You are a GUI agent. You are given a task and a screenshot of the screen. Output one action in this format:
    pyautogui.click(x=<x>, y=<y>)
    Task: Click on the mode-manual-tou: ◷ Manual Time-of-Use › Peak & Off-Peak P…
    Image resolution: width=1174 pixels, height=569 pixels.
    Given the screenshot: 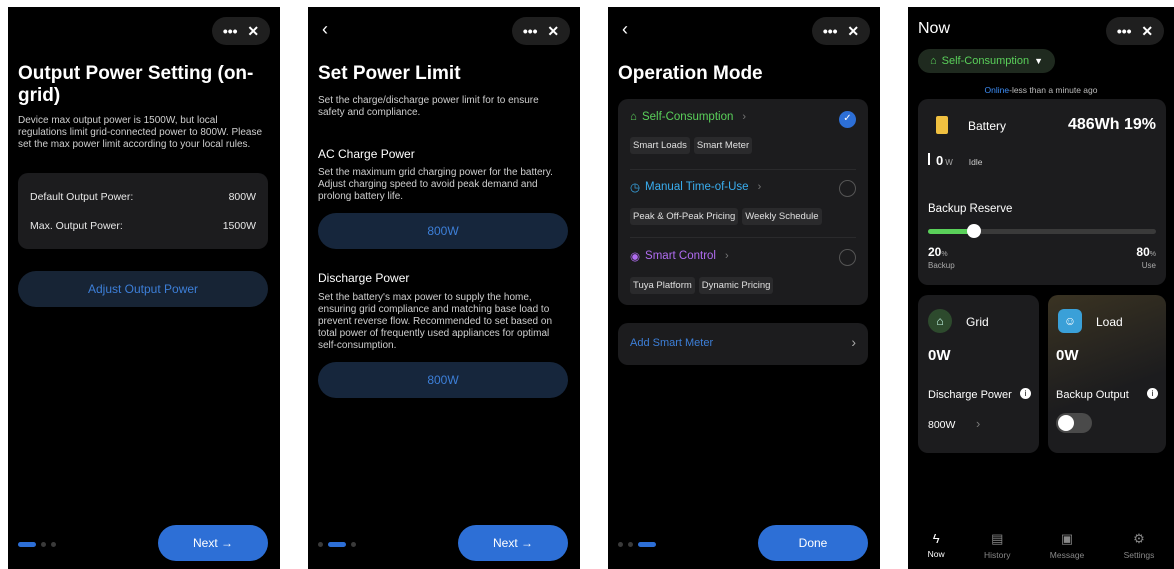 What is the action you would take?
    pyautogui.click(x=743, y=202)
    